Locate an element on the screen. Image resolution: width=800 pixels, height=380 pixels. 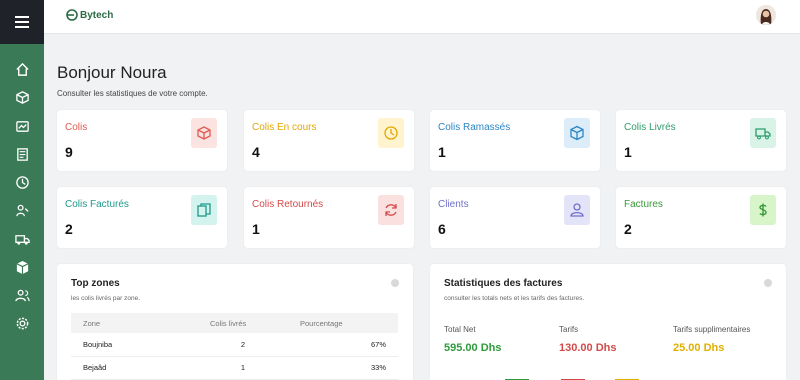
clock-icon is located at coordinates (22, 182).